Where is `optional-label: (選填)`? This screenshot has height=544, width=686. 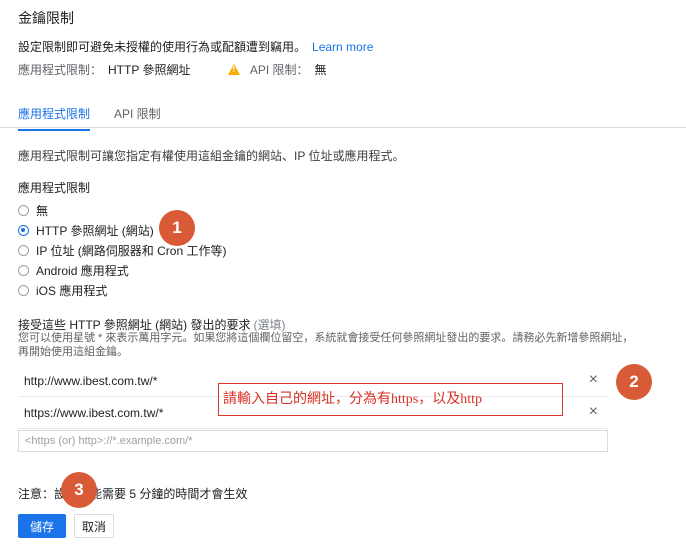 optional-label: (選填) is located at coordinates (269, 325).